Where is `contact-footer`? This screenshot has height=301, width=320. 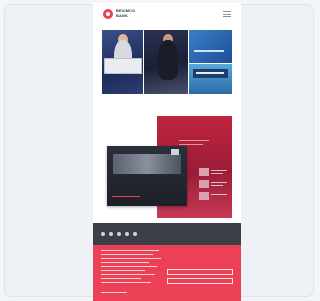 contact-footer is located at coordinates (167, 273).